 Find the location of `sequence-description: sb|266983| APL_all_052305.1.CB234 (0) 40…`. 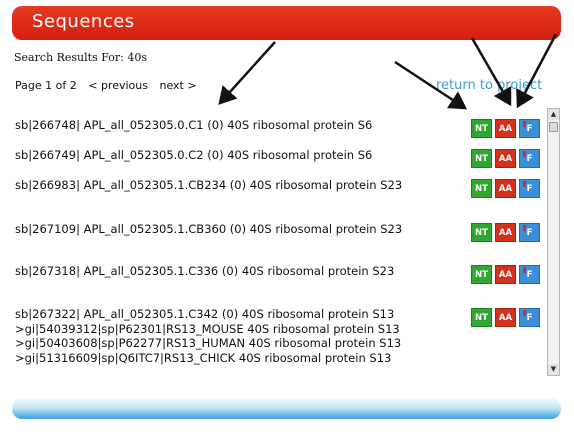

sequence-description: sb|266983| APL_all_052305.1.CB234 (0) 40… is located at coordinates (209, 185).